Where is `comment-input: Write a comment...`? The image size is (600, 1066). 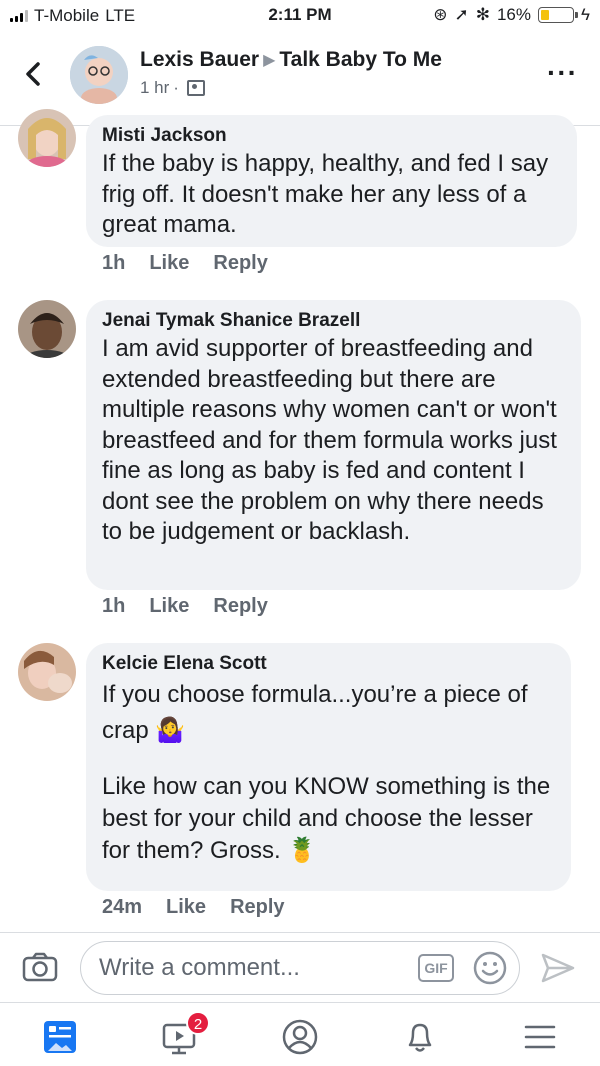
comment-input: Write a comment... is located at coordinates (300, 968).